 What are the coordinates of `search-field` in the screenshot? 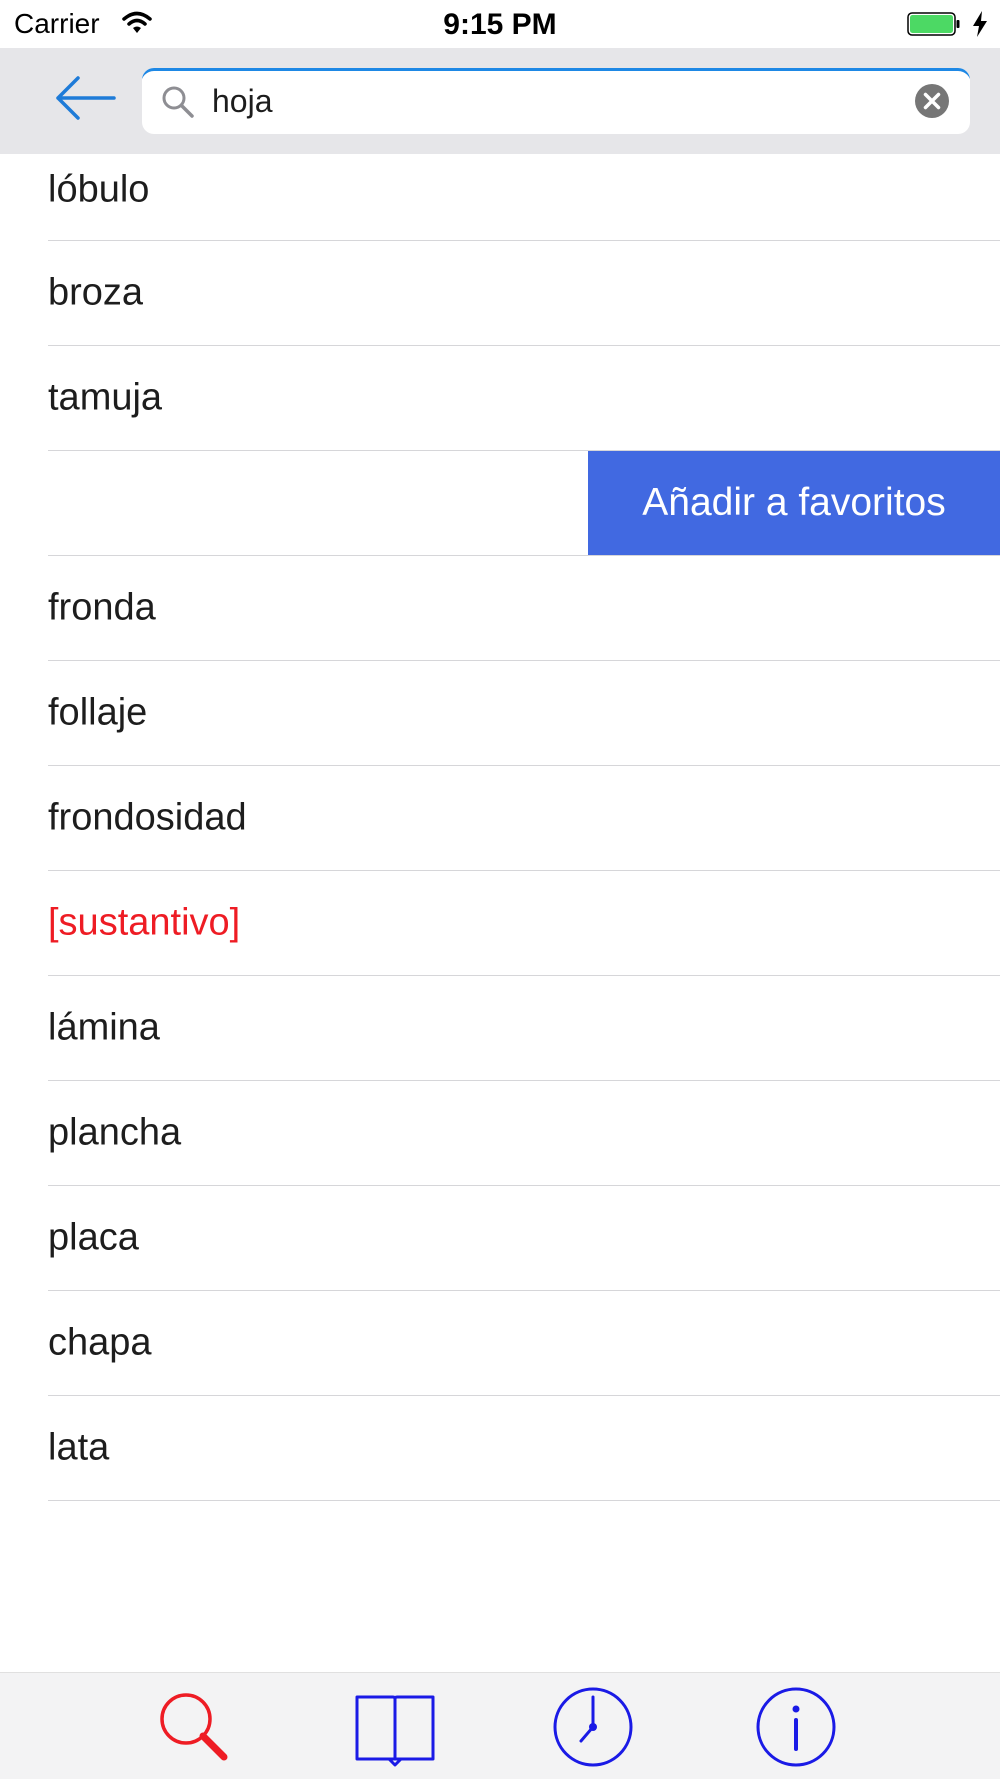 It's located at (556, 101).